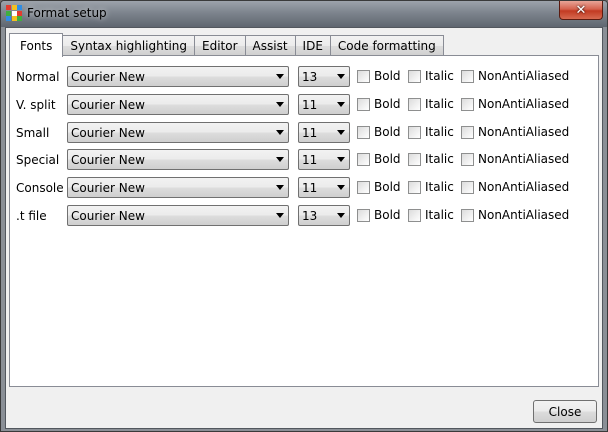  What do you see at coordinates (565, 411) in the screenshot?
I see `close-button: Close` at bounding box center [565, 411].